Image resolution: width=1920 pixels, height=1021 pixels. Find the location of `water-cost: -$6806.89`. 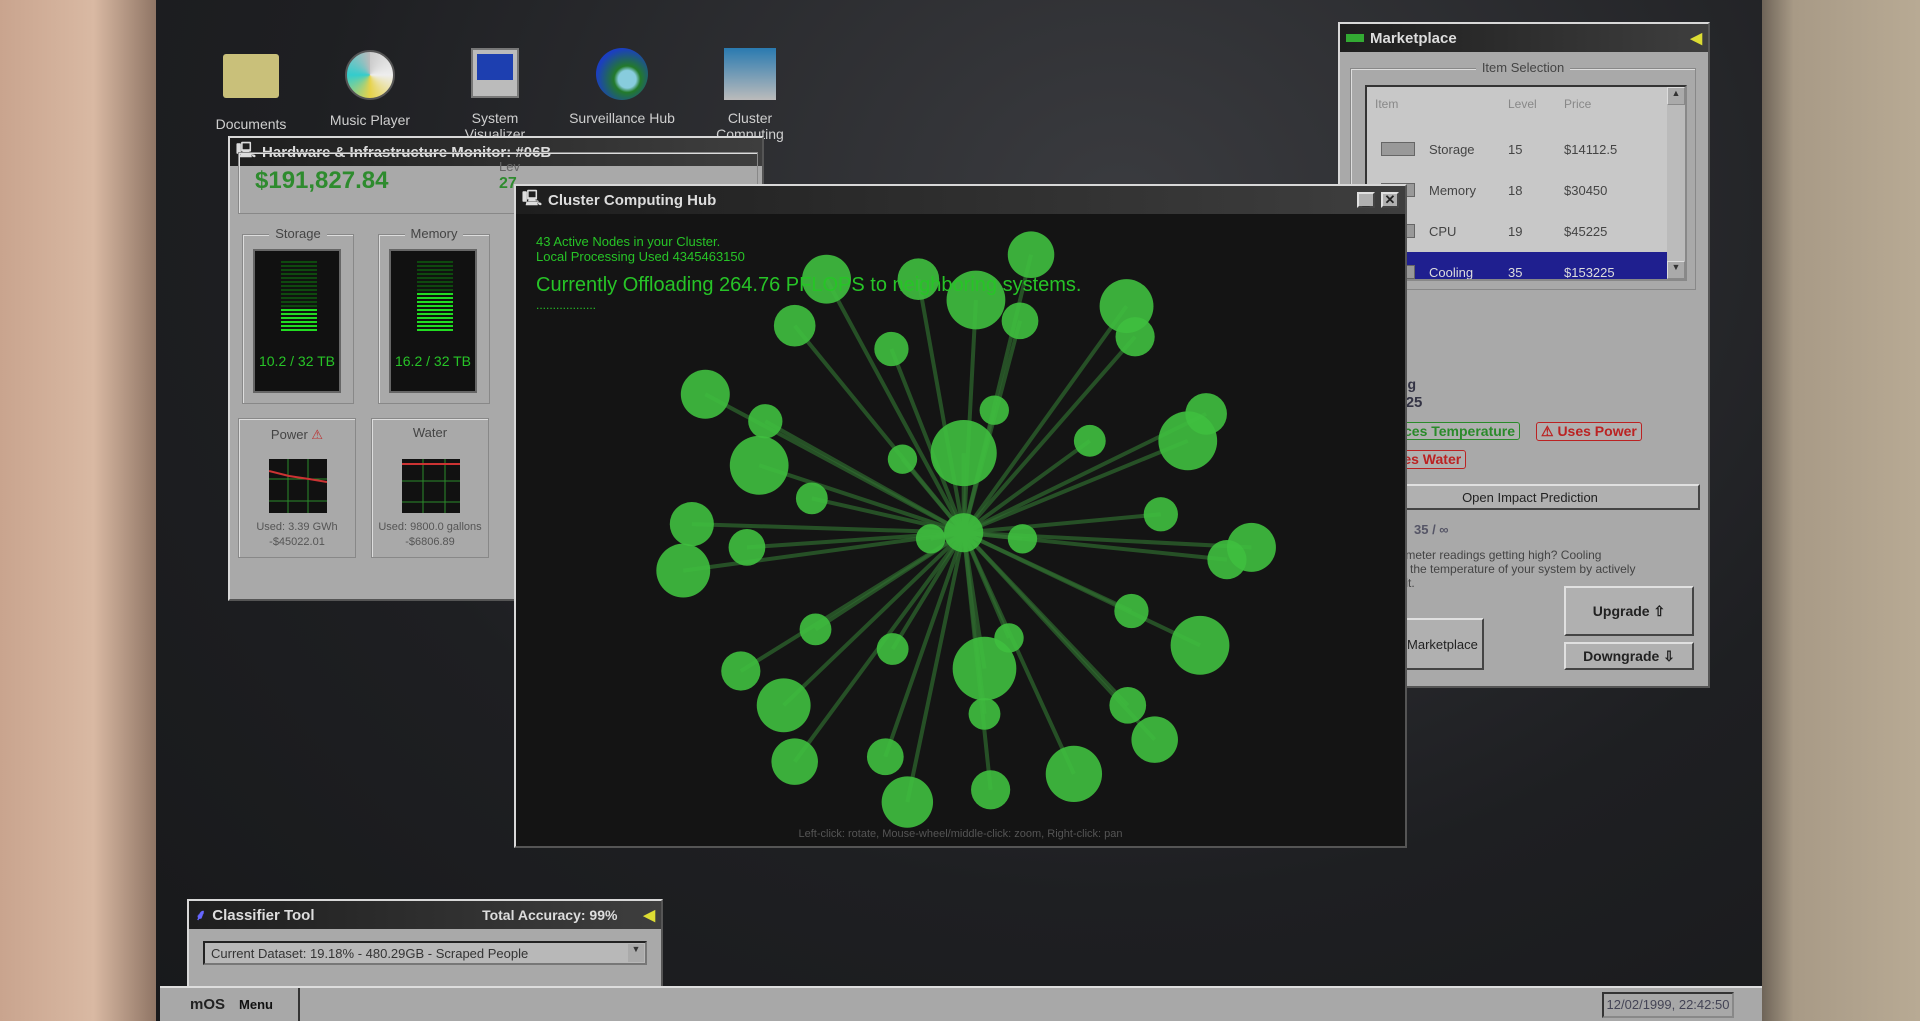

water-cost: -$6806.89 is located at coordinates (430, 542).